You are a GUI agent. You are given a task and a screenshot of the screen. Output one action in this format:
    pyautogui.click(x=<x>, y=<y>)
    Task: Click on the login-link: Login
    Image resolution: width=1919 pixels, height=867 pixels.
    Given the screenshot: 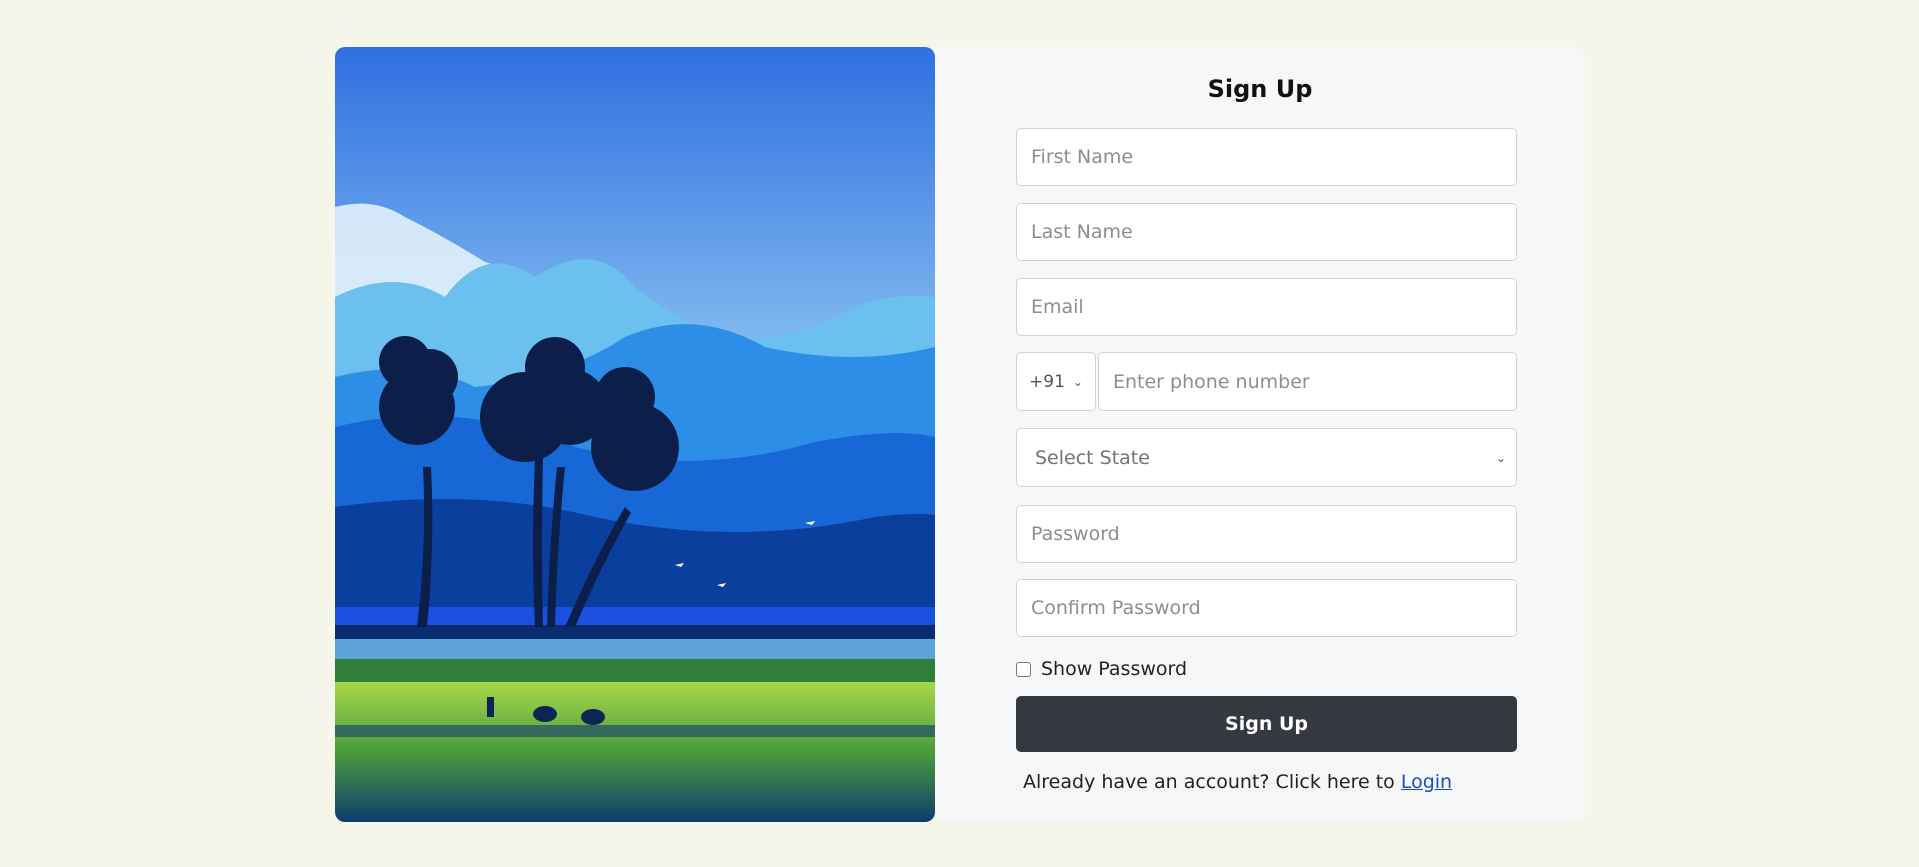 What is the action you would take?
    pyautogui.click(x=1426, y=782)
    